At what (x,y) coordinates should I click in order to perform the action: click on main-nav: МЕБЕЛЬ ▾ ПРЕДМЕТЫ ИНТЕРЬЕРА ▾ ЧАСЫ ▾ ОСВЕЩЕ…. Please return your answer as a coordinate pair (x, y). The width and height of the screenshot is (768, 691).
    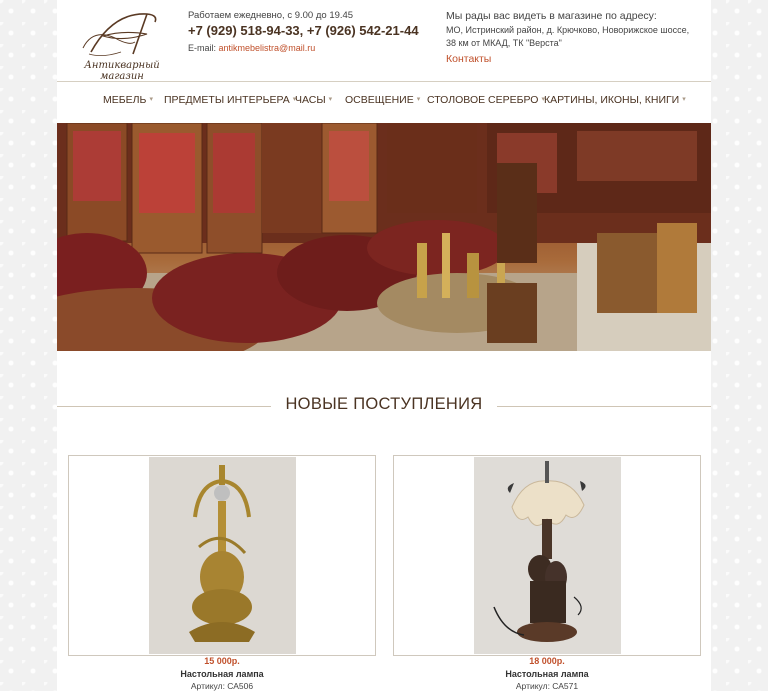
    Looking at the image, I should click on (384, 102).